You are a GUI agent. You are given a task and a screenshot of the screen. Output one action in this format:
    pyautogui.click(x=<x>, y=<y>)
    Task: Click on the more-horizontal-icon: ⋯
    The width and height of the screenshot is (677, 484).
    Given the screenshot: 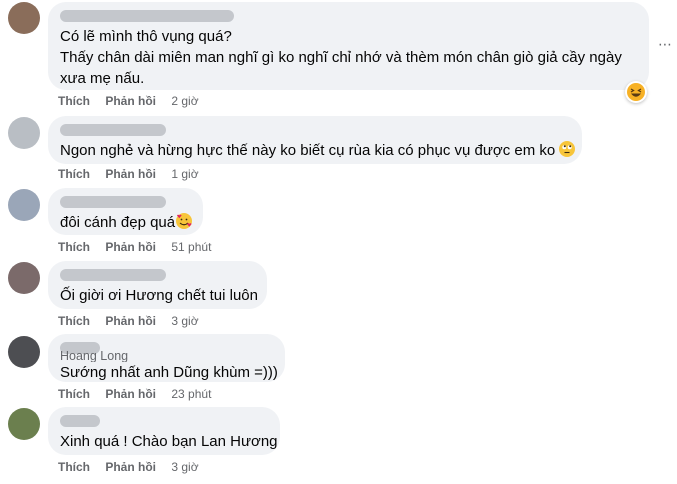 What is the action you would take?
    pyautogui.click(x=665, y=44)
    